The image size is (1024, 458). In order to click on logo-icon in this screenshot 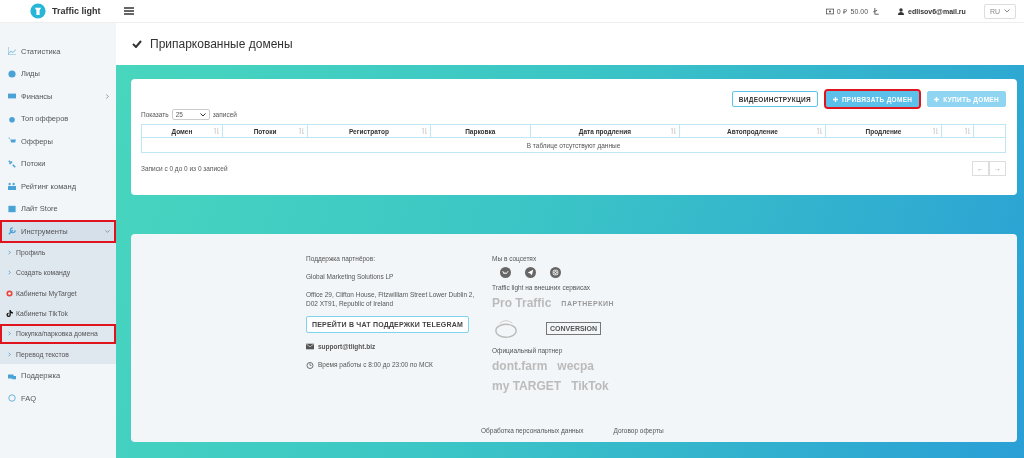, I will do `click(38, 11)`.